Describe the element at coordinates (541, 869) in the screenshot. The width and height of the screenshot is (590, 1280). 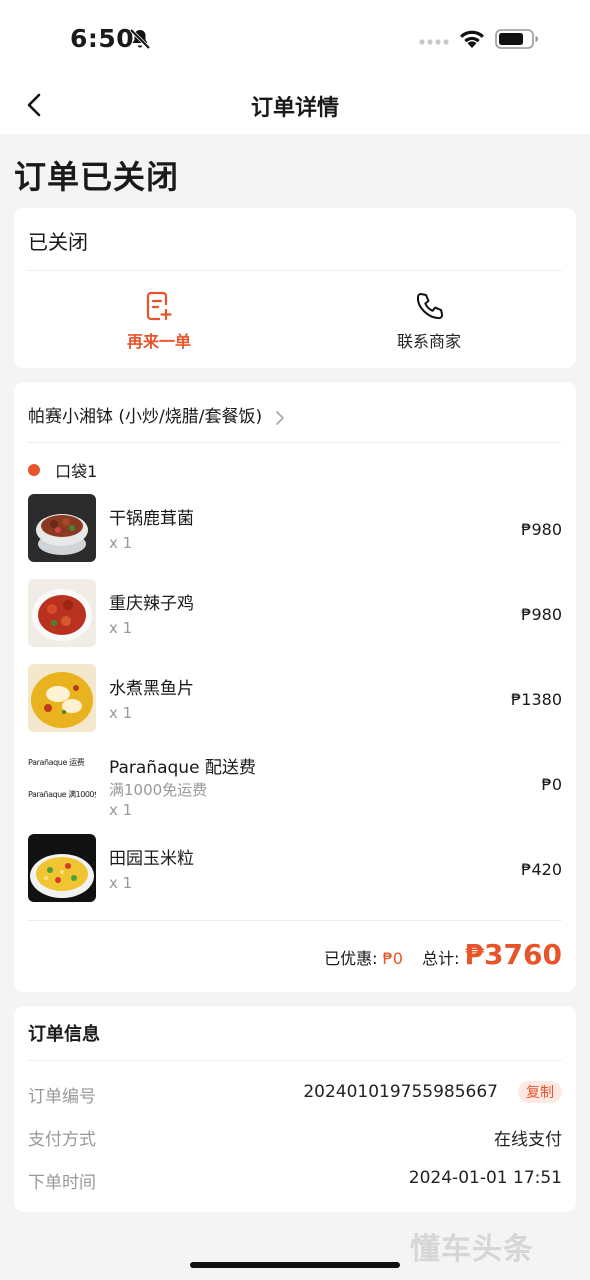
I see `item-price: ₱420` at that location.